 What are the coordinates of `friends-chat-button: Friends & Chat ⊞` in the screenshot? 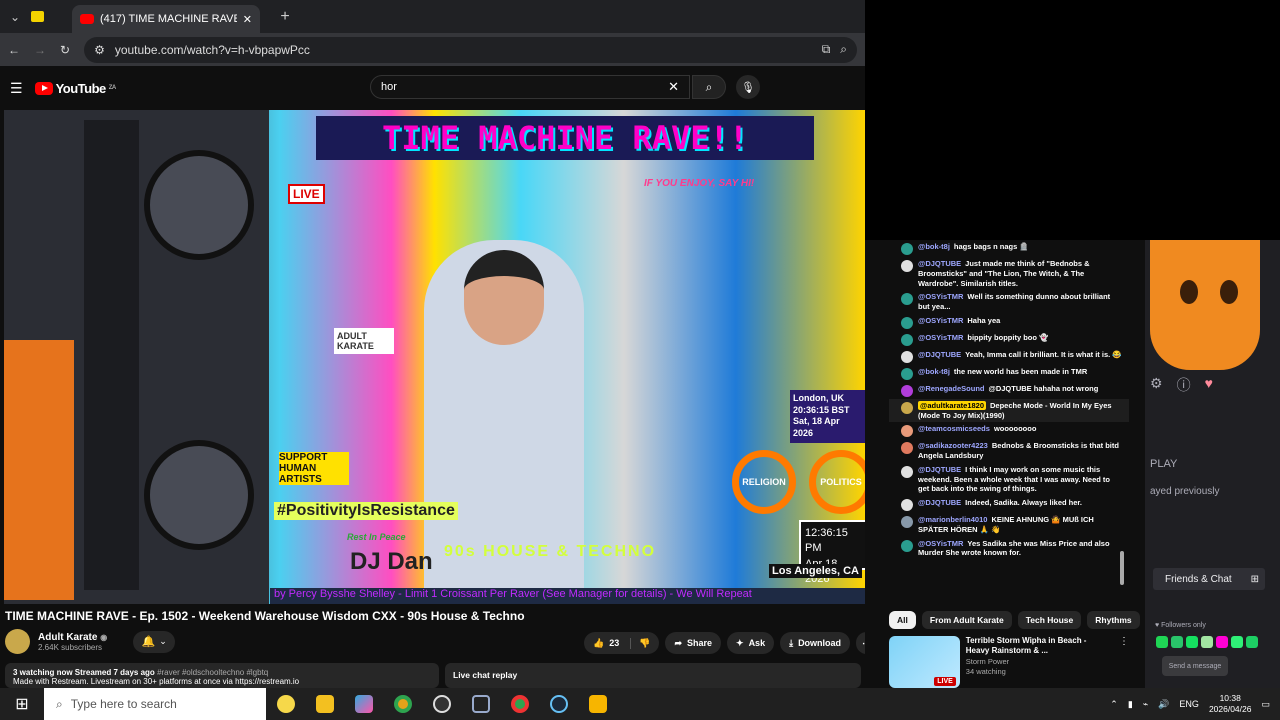 It's located at (1209, 579).